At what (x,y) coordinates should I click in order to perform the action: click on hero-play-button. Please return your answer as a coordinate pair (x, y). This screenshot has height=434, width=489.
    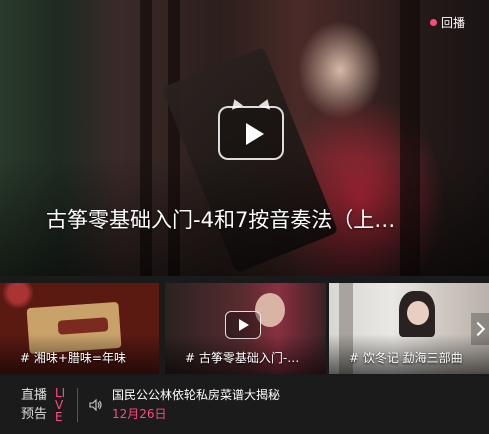
    Looking at the image, I should click on (251, 128).